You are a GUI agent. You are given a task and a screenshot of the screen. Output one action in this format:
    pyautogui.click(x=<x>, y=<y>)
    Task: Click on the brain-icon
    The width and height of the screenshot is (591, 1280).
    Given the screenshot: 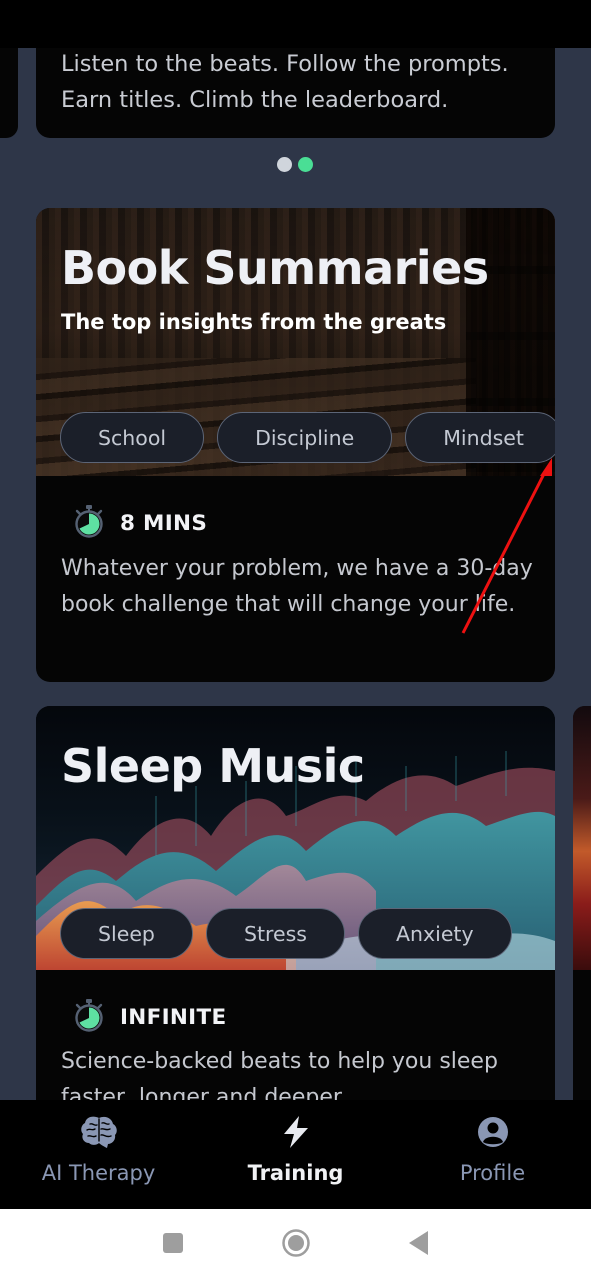 What is the action you would take?
    pyautogui.click(x=99, y=1134)
    